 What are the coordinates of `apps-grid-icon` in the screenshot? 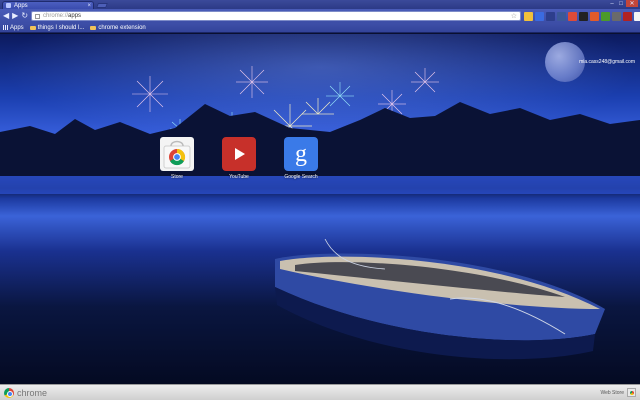 It's located at (5, 27).